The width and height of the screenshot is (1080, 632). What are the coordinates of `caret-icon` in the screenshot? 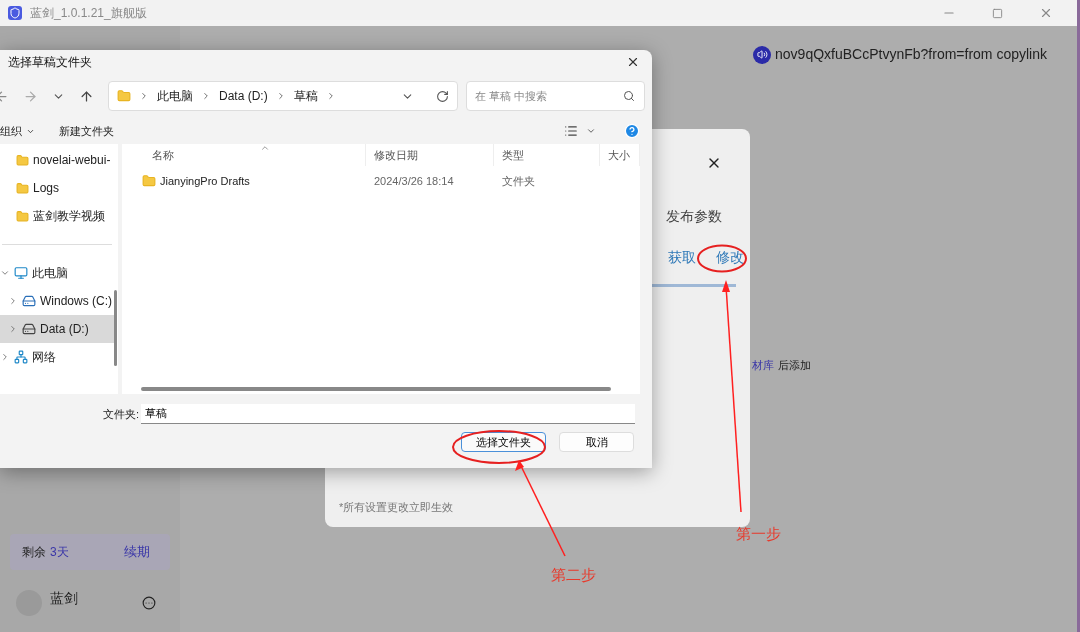 It's located at (591, 131).